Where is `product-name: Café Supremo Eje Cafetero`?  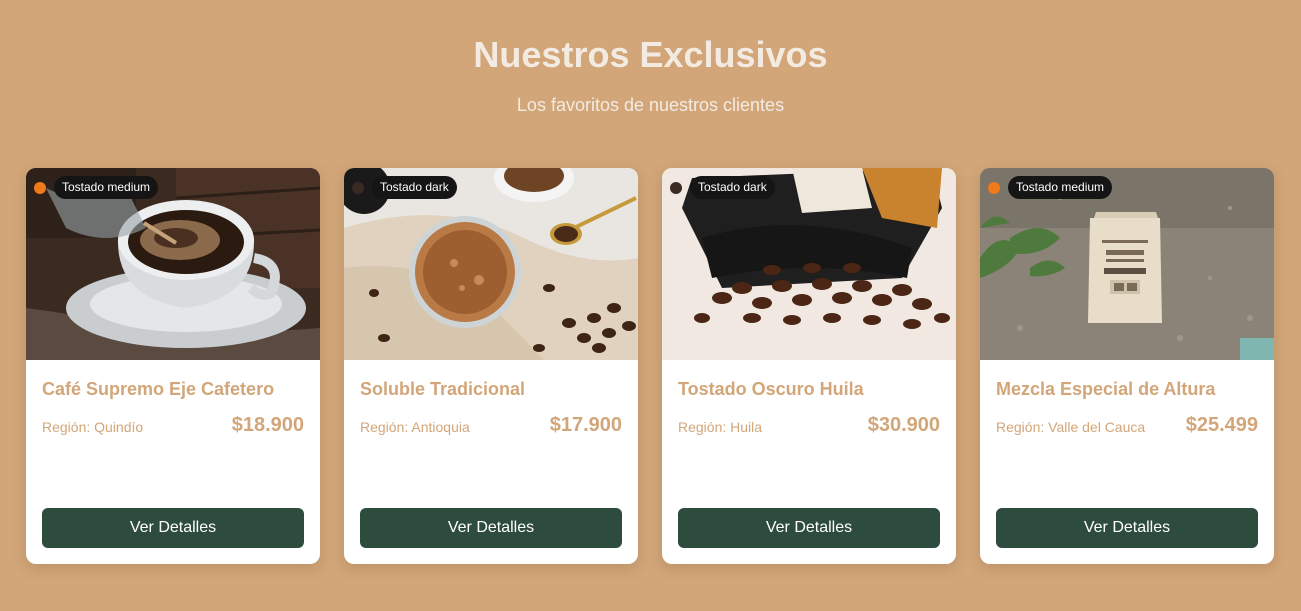
product-name: Café Supremo Eje Cafetero is located at coordinates (158, 389).